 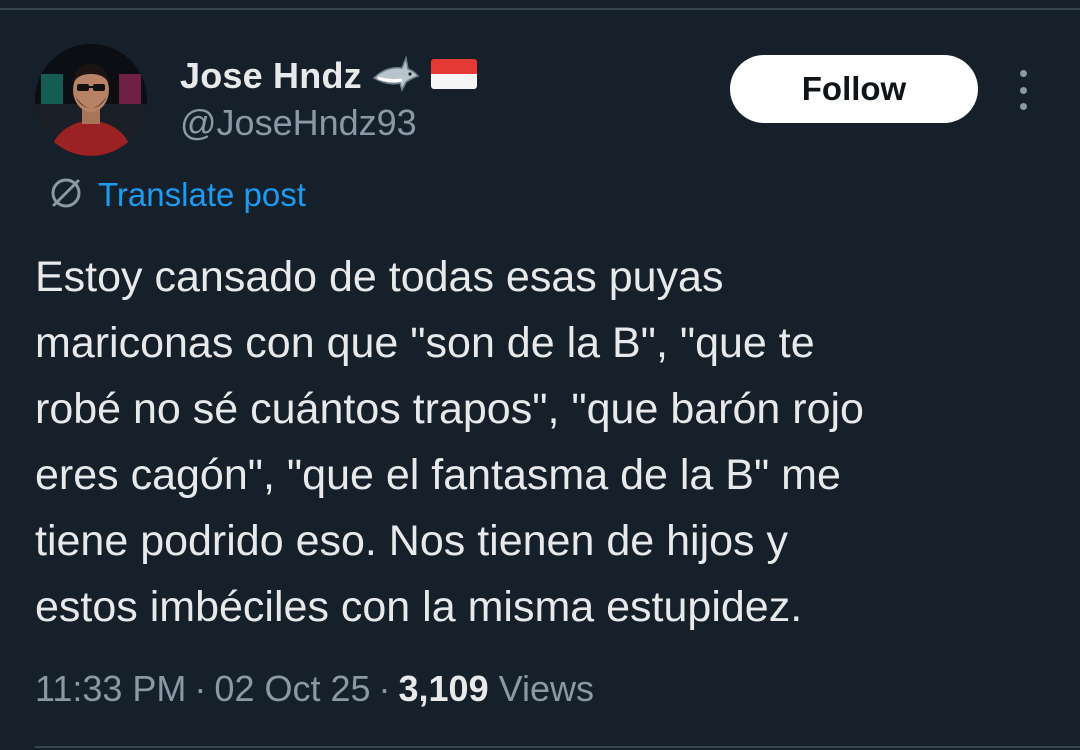 I want to click on views-label: Views, so click(x=546, y=688).